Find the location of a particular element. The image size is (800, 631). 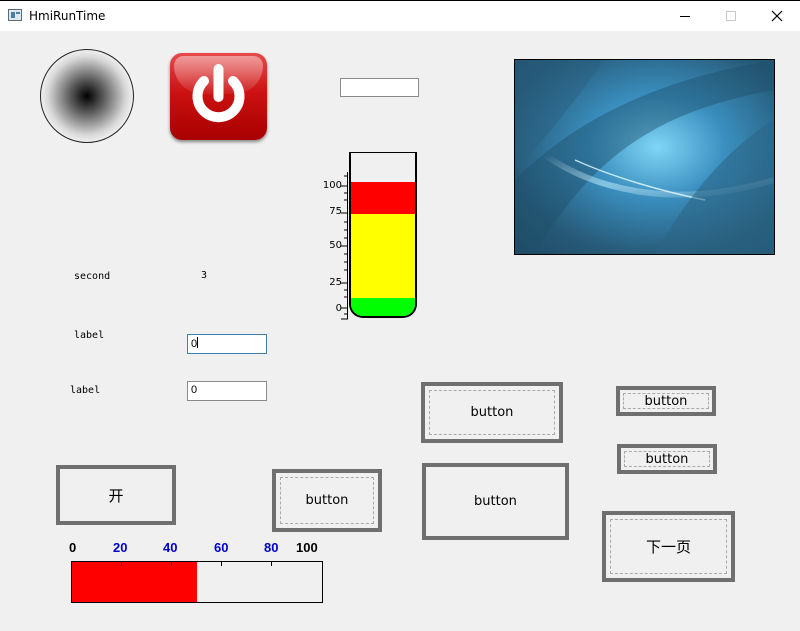

button-c: button is located at coordinates (495, 501).